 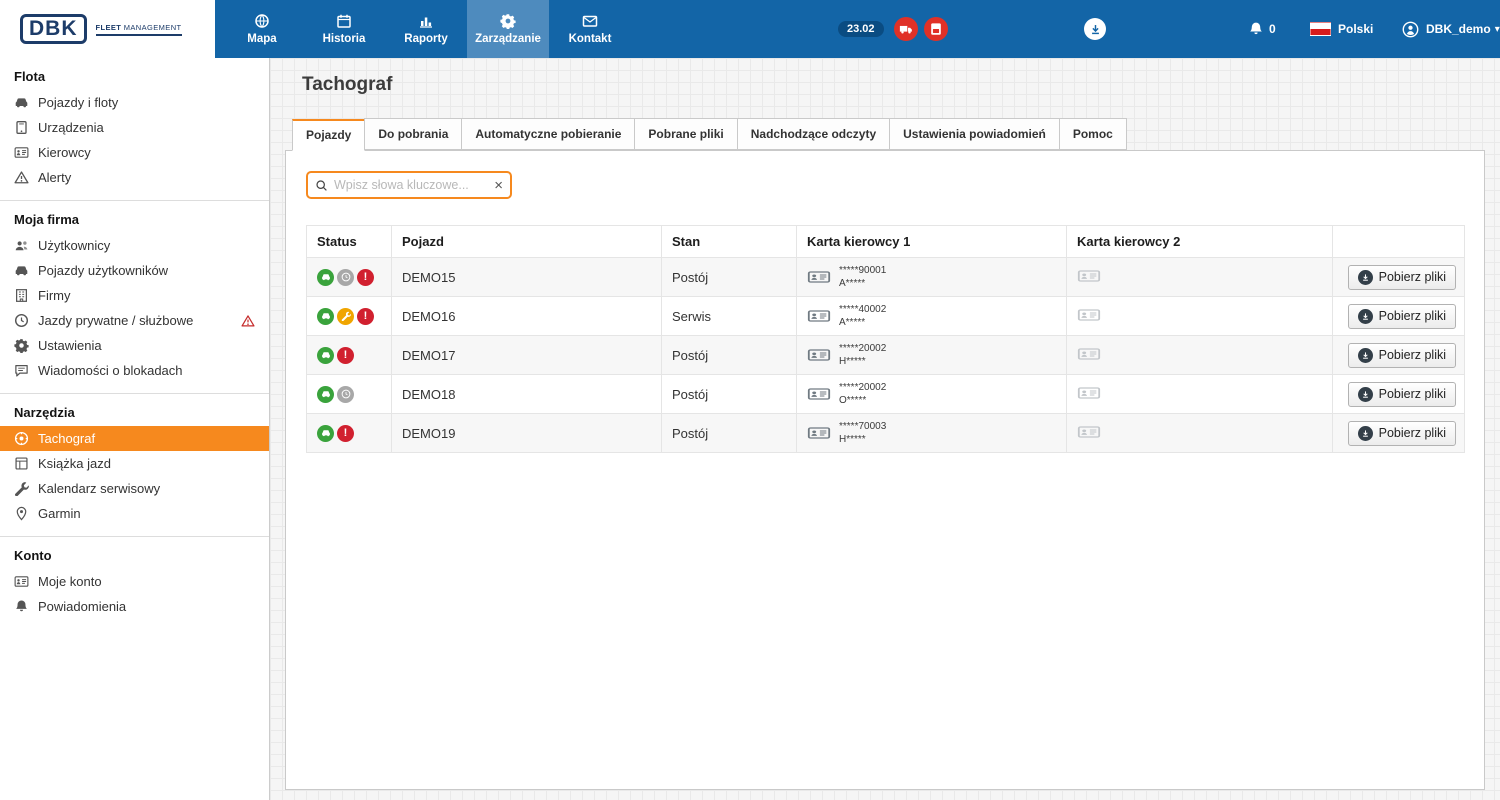 What do you see at coordinates (134, 370) in the screenshot?
I see `sidebar-item-wiadomości-o-blokadach: Wiadomości o blokadach` at bounding box center [134, 370].